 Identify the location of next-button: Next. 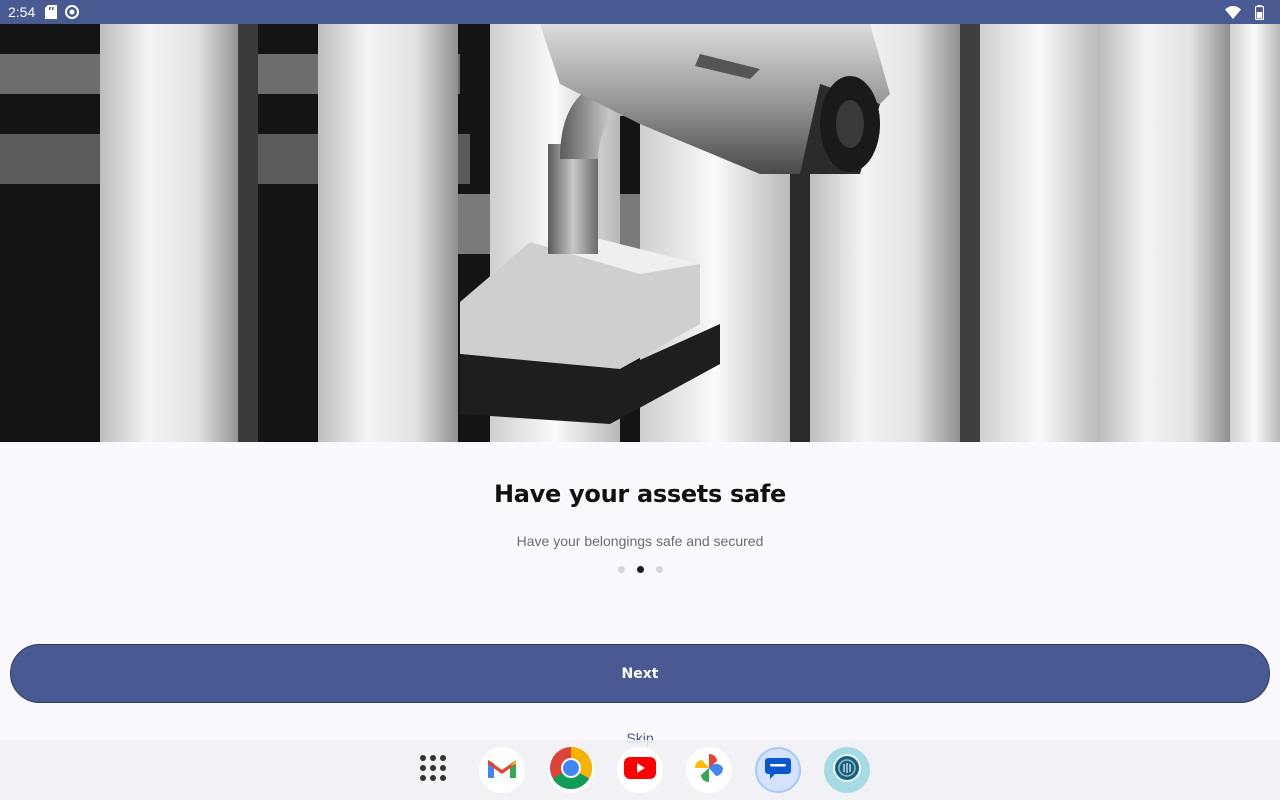
(640, 673).